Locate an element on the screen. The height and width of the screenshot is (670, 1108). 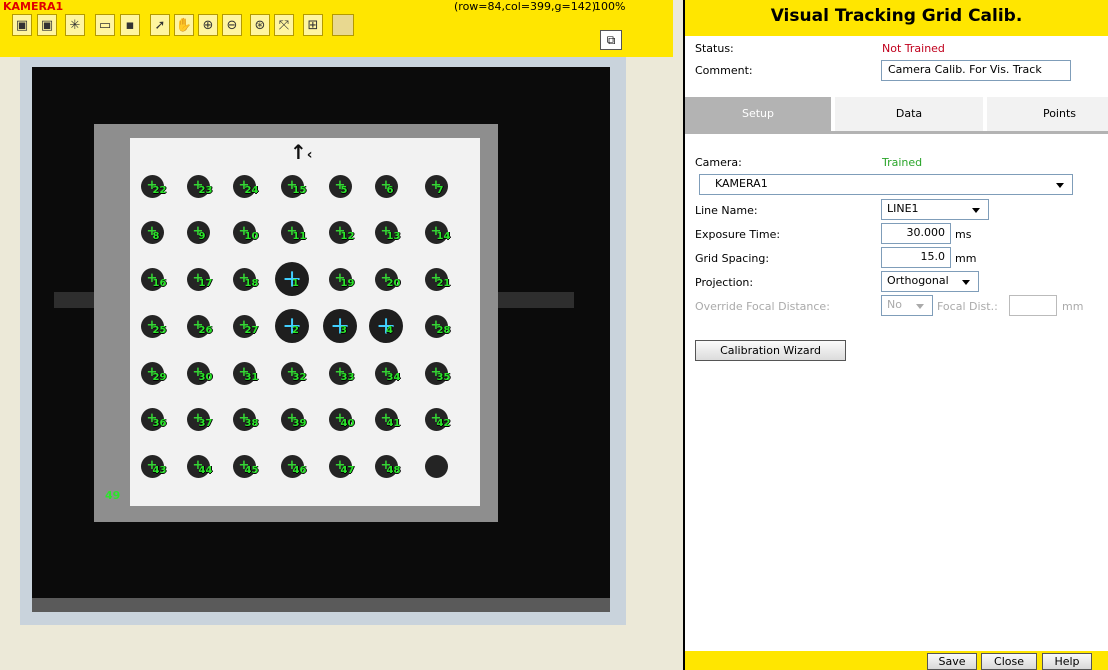
dot-label: 40 is located at coordinates (347, 423).